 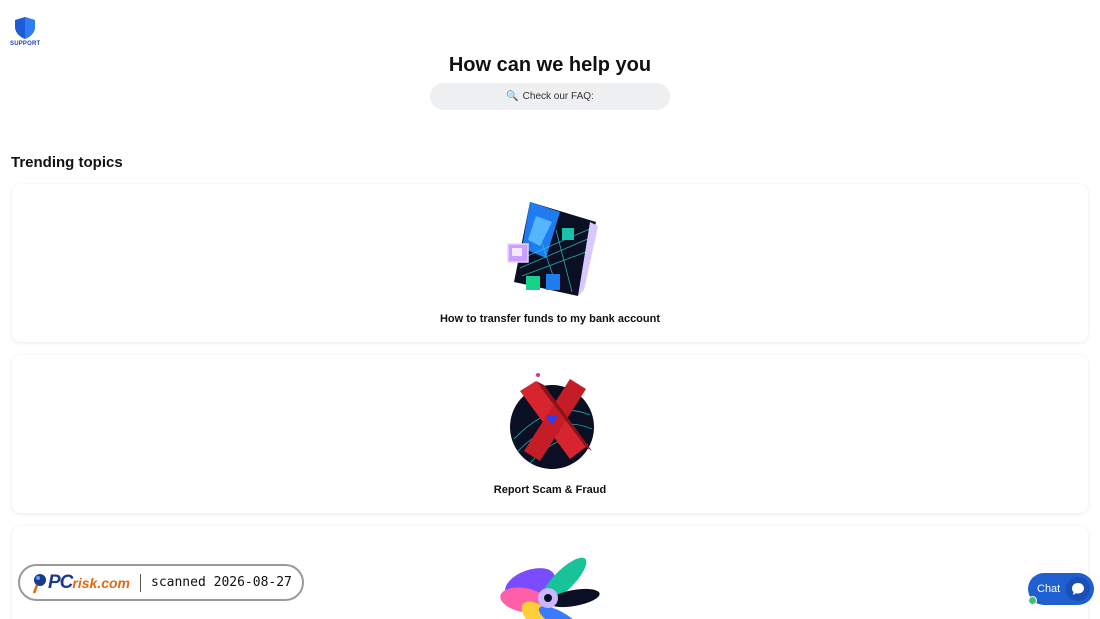 What do you see at coordinates (60, 582) in the screenshot?
I see `logo-pc-text: PC` at bounding box center [60, 582].